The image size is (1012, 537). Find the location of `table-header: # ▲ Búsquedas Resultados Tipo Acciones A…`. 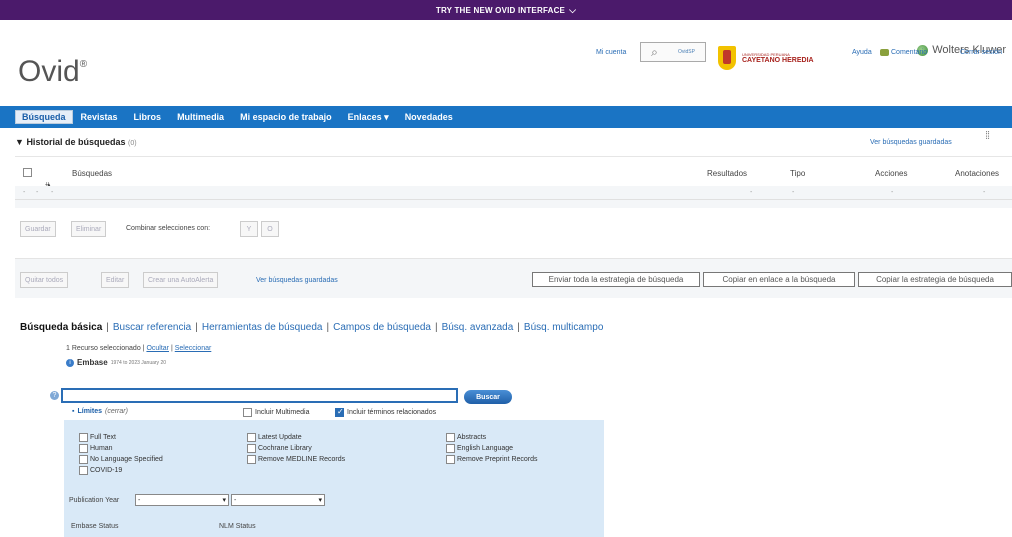

table-header: # ▲ Búsquedas Resultados Tipo Acciones A… is located at coordinates (513, 173).